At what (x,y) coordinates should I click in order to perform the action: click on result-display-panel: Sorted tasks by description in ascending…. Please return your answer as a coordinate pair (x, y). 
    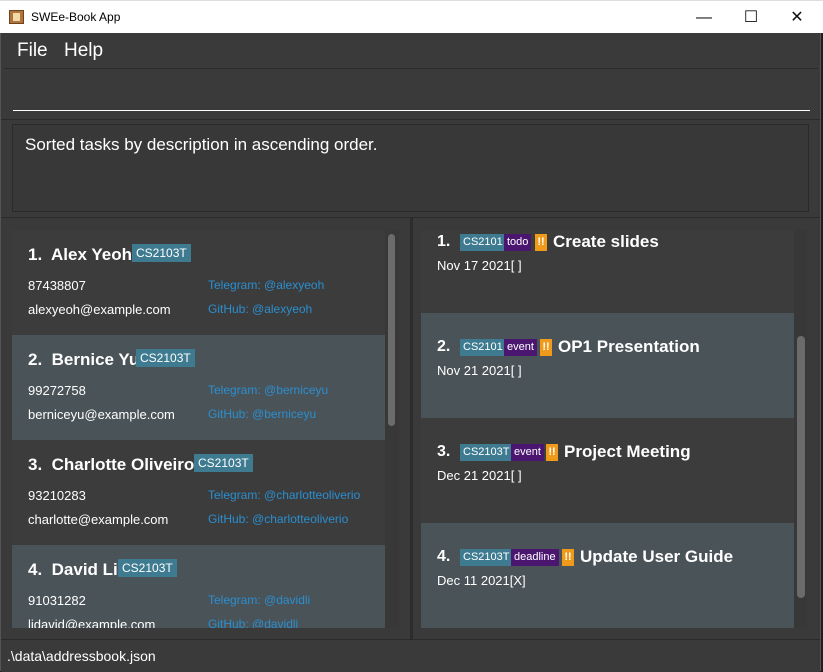
    Looking at the image, I should click on (410, 168).